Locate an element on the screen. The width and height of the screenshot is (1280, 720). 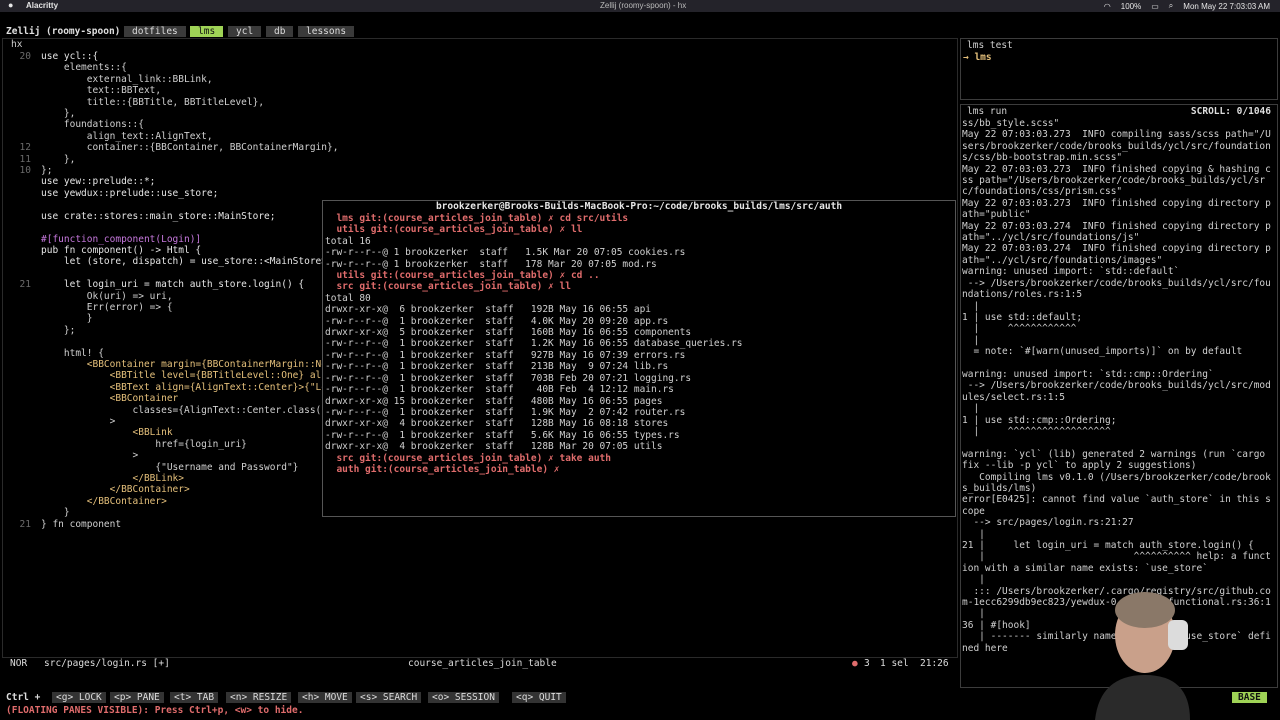
window-title: Zellij (roomy-spoon) - hx is located at coordinates (643, 5).